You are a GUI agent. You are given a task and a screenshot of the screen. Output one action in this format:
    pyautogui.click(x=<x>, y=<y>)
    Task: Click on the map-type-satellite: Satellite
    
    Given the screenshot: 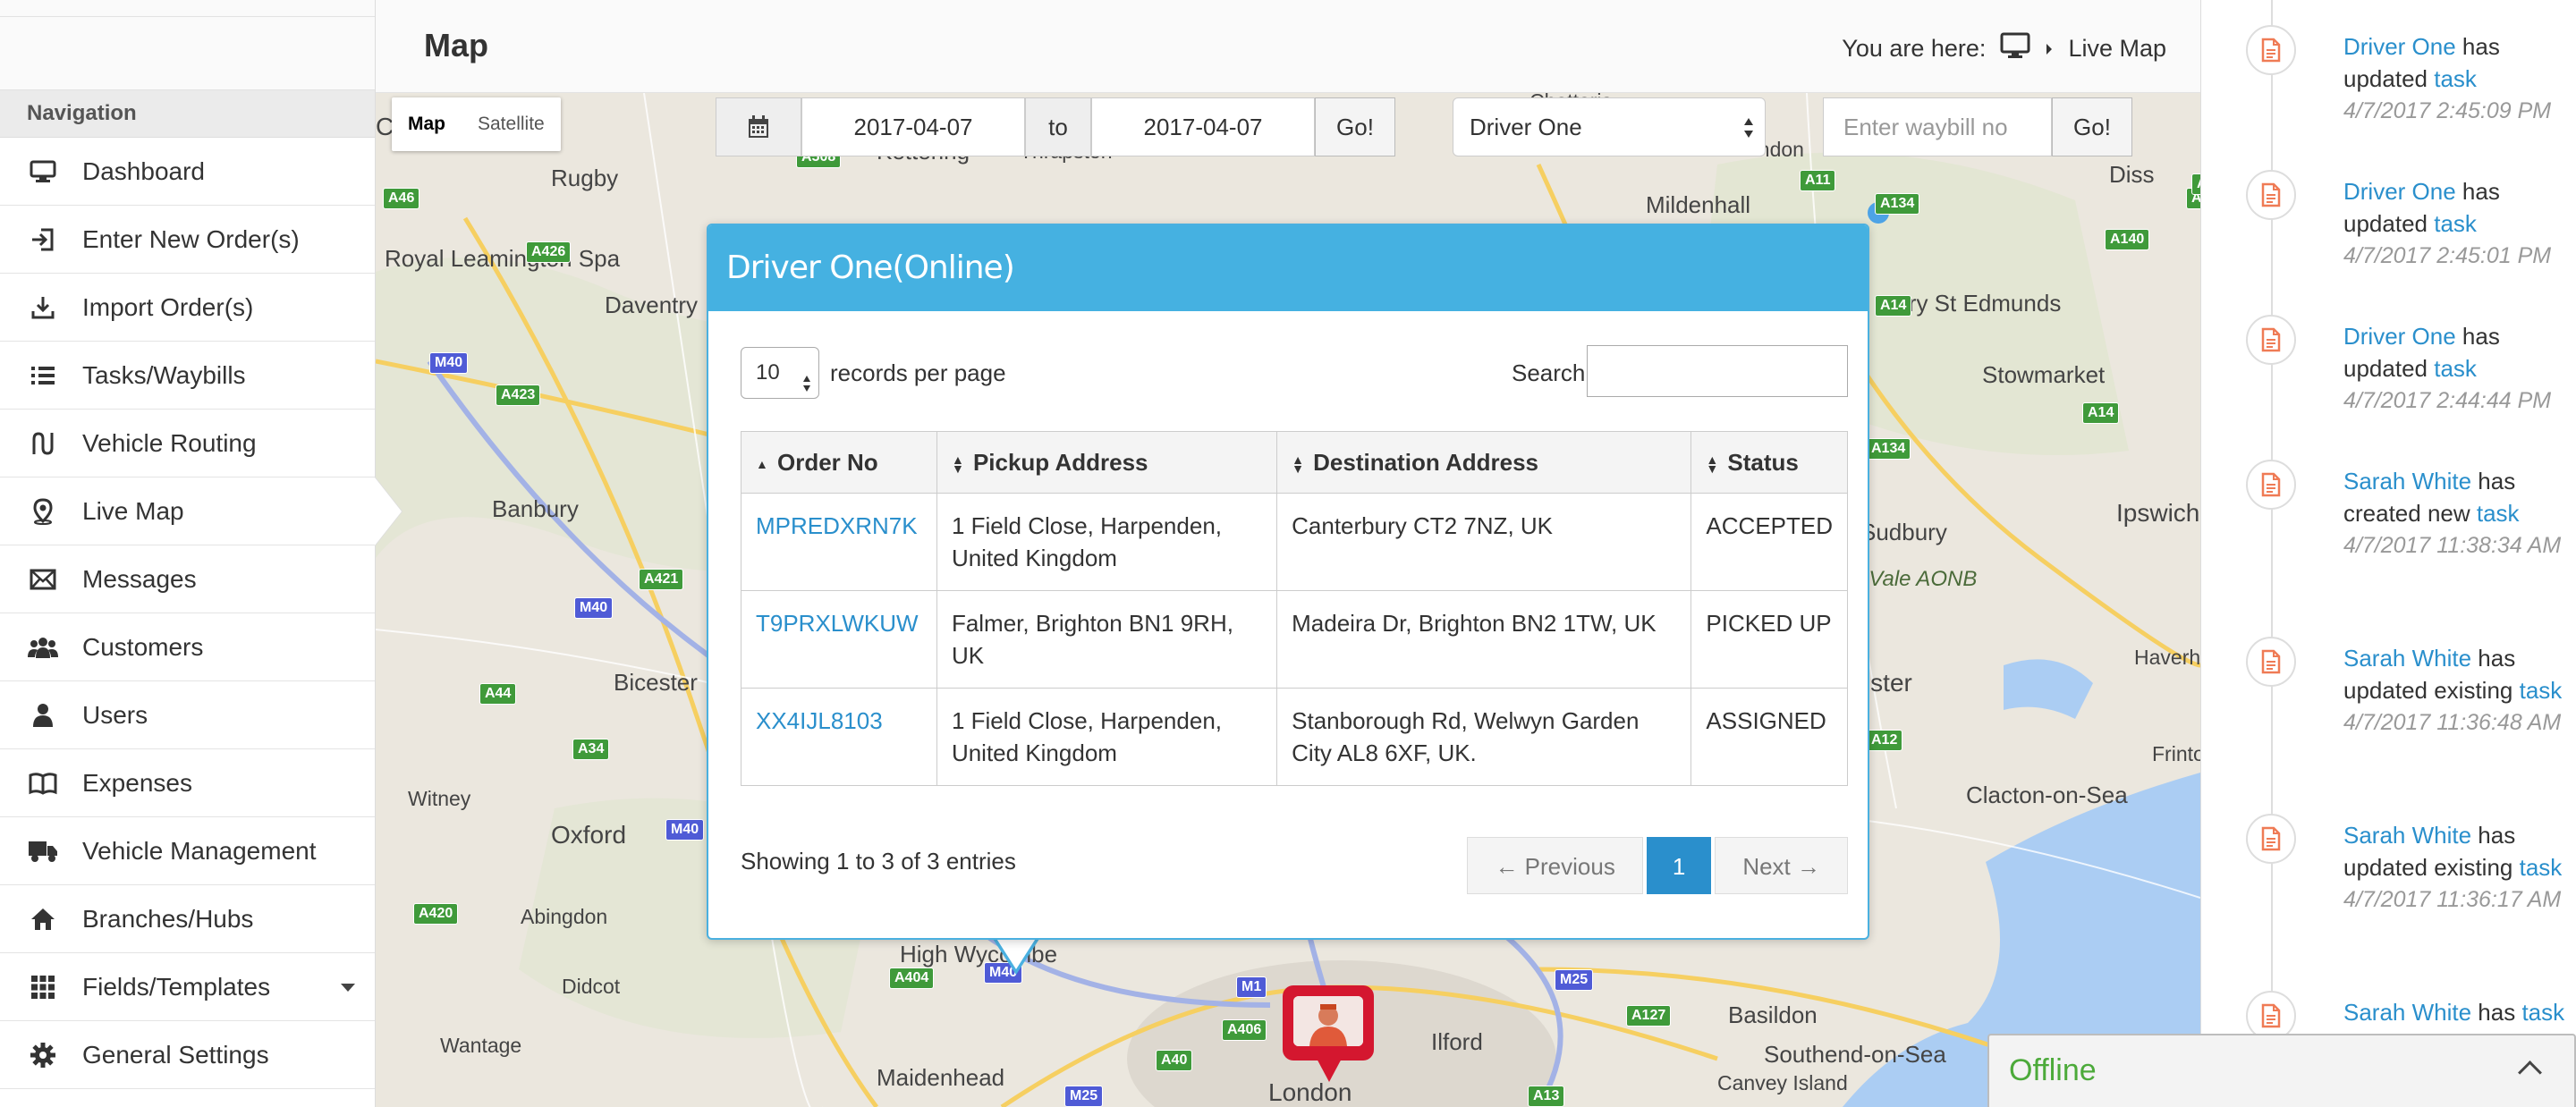 What is the action you would take?
    pyautogui.click(x=511, y=124)
    